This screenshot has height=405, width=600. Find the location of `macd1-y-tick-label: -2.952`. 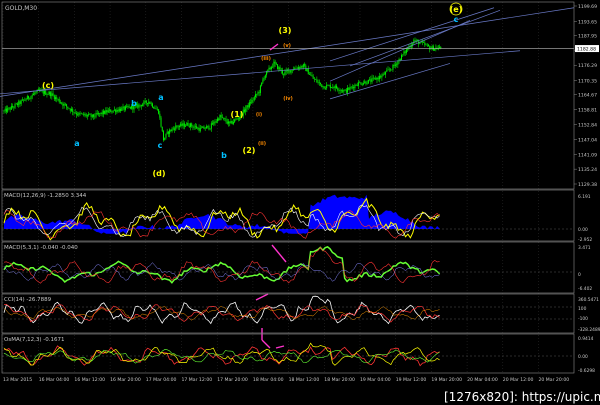

macd1-y-tick-label: -2.952 is located at coordinates (585, 240).